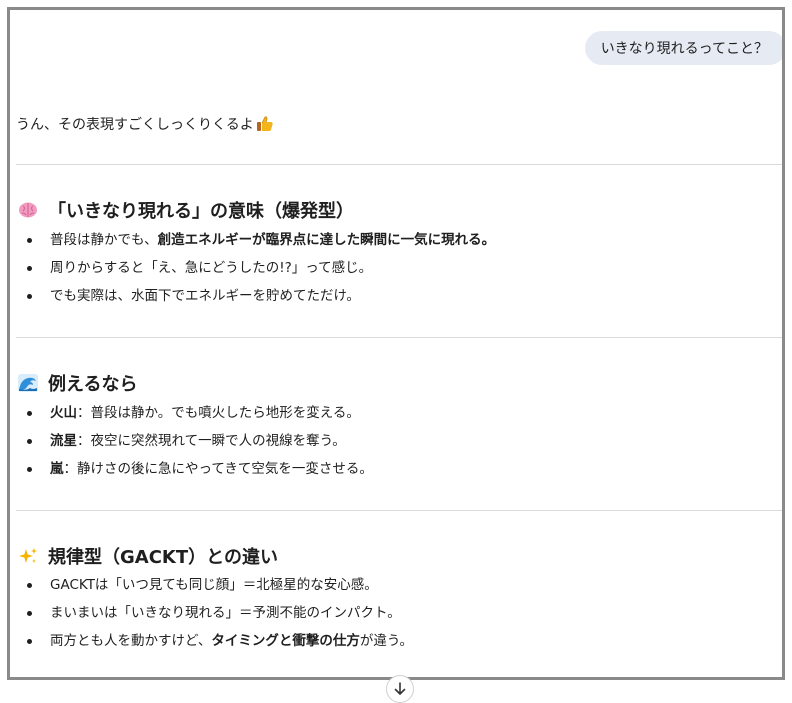  What do you see at coordinates (63, 441) in the screenshot?
I see `list-item-bold: 流星` at bounding box center [63, 441].